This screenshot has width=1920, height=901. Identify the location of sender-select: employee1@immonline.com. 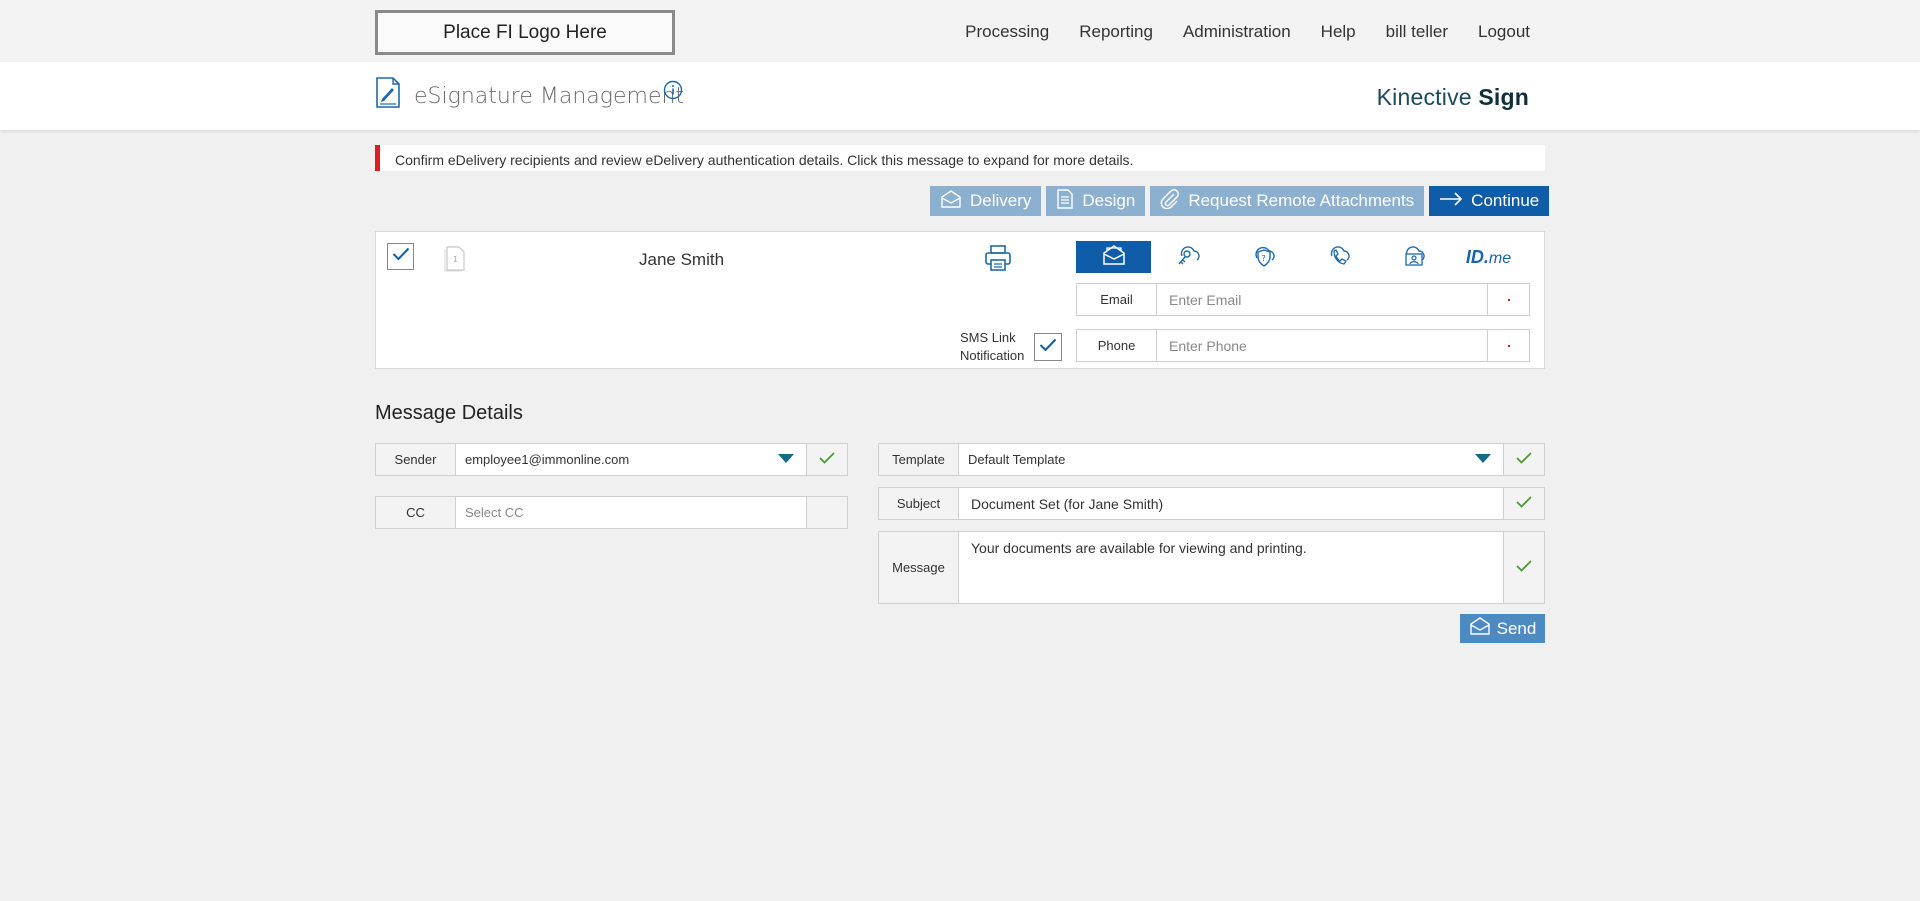
(611, 459).